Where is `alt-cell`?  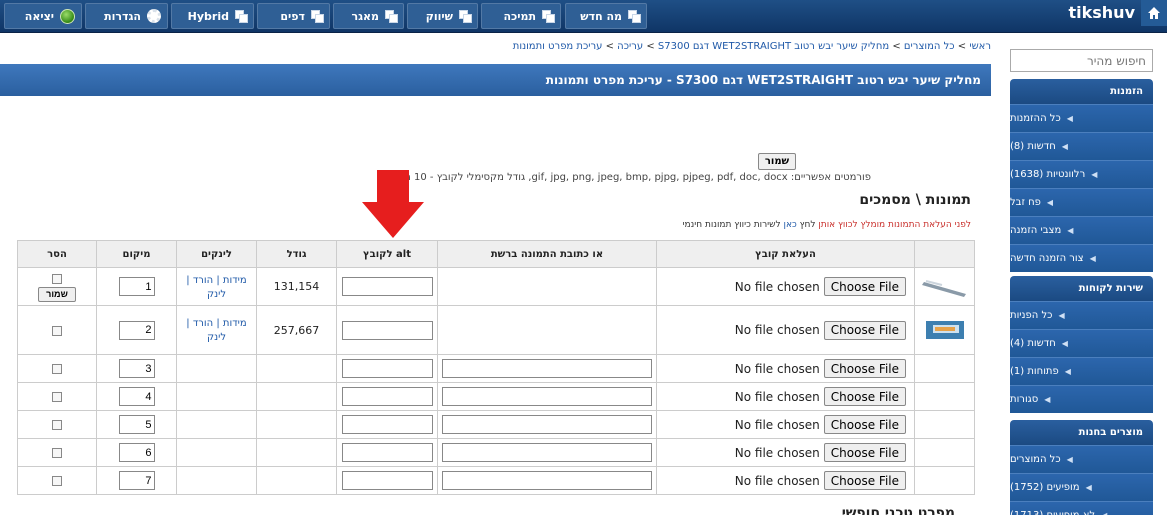
alt-cell is located at coordinates (387, 330).